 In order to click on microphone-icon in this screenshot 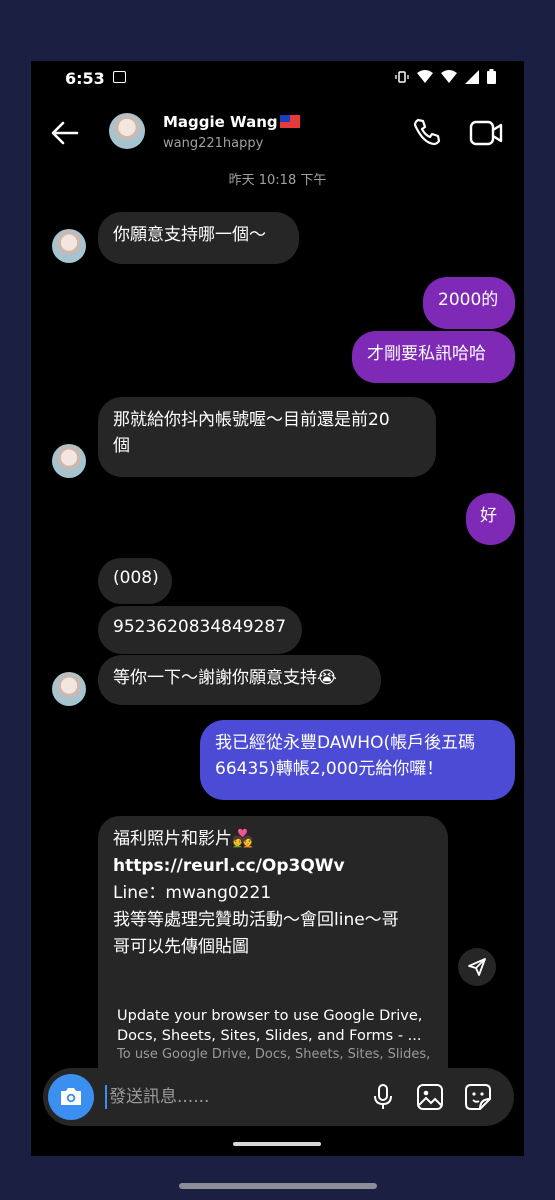, I will do `click(383, 1097)`.